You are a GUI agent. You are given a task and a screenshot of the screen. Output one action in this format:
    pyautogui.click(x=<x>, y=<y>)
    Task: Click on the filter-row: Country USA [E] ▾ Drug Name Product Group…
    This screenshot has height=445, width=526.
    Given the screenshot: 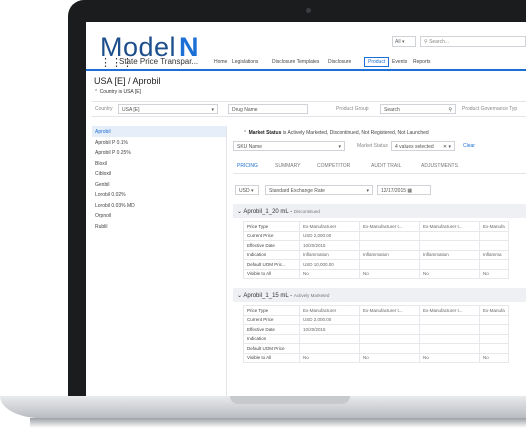 What is the action you would take?
    pyautogui.click(x=309, y=109)
    